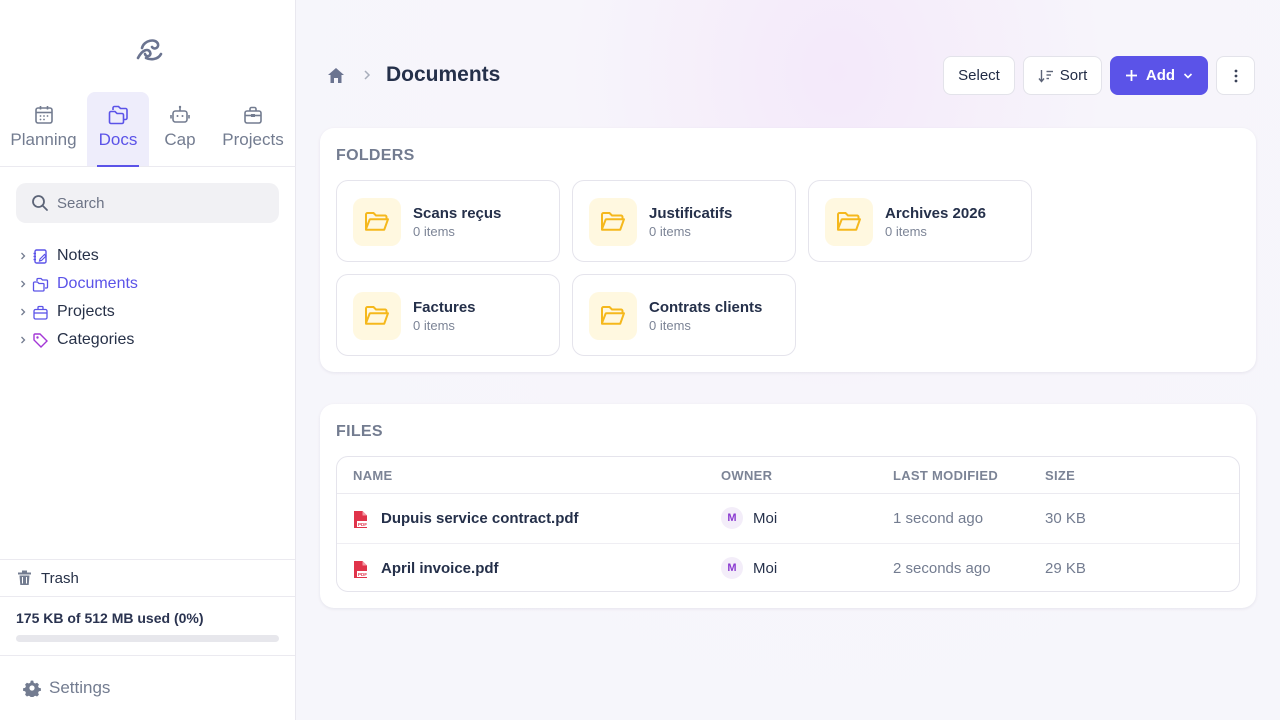  I want to click on search-field, so click(147, 203).